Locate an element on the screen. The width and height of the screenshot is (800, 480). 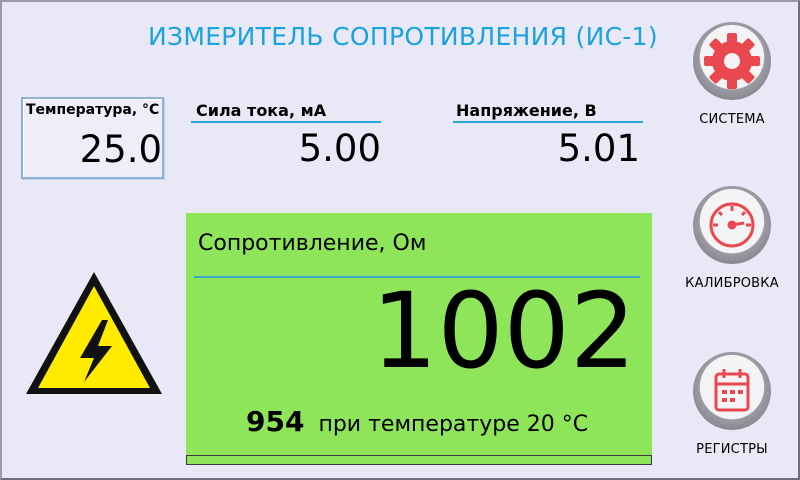
registers-button-label: РЕГИСТРЫ is located at coordinates (732, 449).